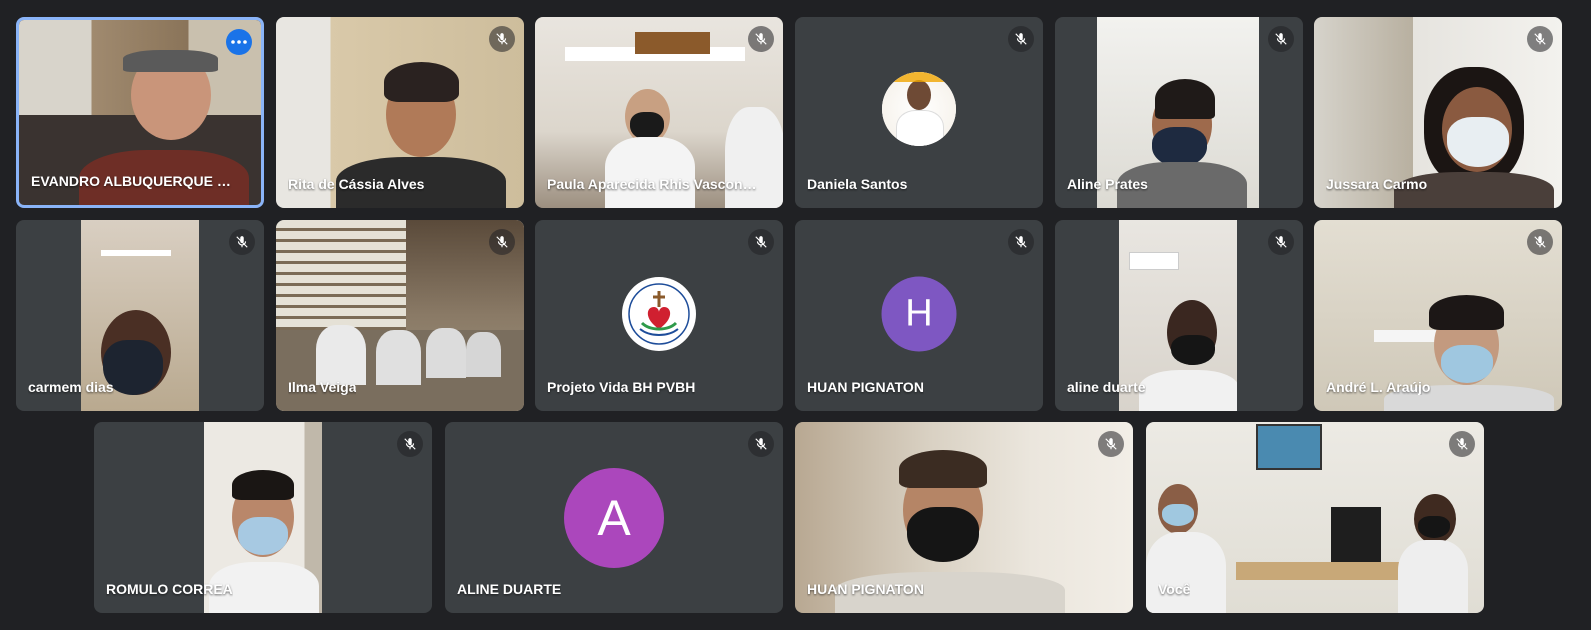 This screenshot has width=1591, height=630. I want to click on participant-name: ROMULO CORREA, so click(169, 589).